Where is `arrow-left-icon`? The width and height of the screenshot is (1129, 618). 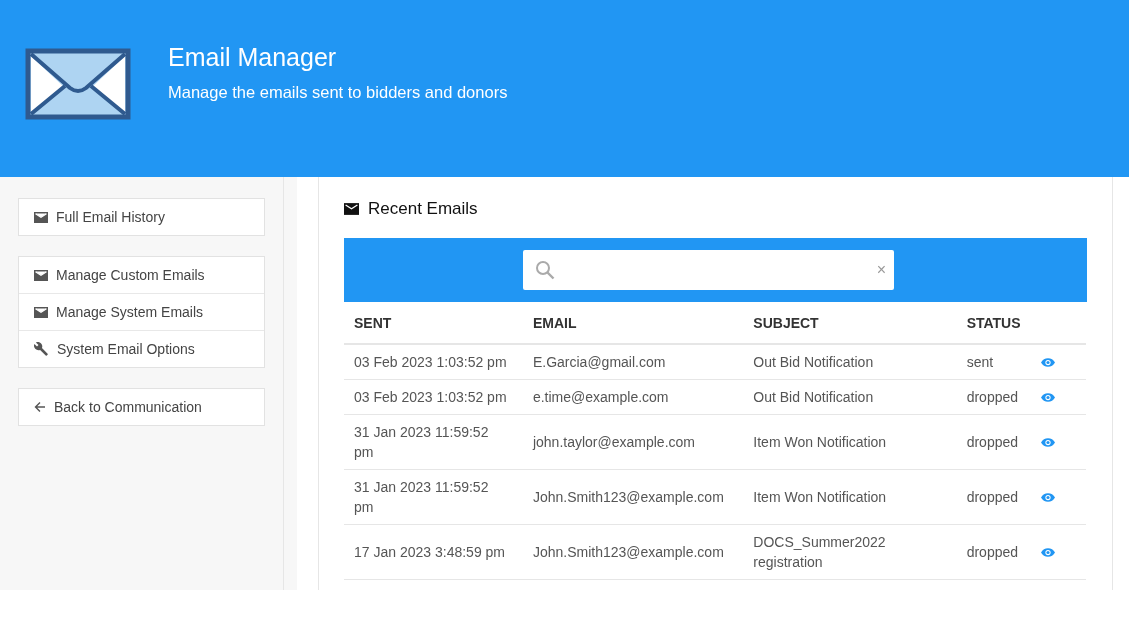 arrow-left-icon is located at coordinates (40, 407).